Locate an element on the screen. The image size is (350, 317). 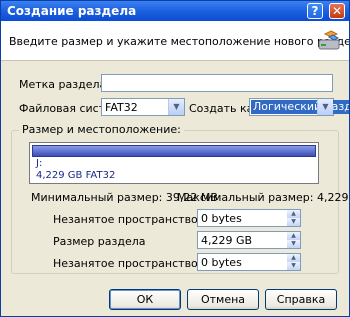
title-bar: Создание раздела ? ✕ is located at coordinates (175, 11).